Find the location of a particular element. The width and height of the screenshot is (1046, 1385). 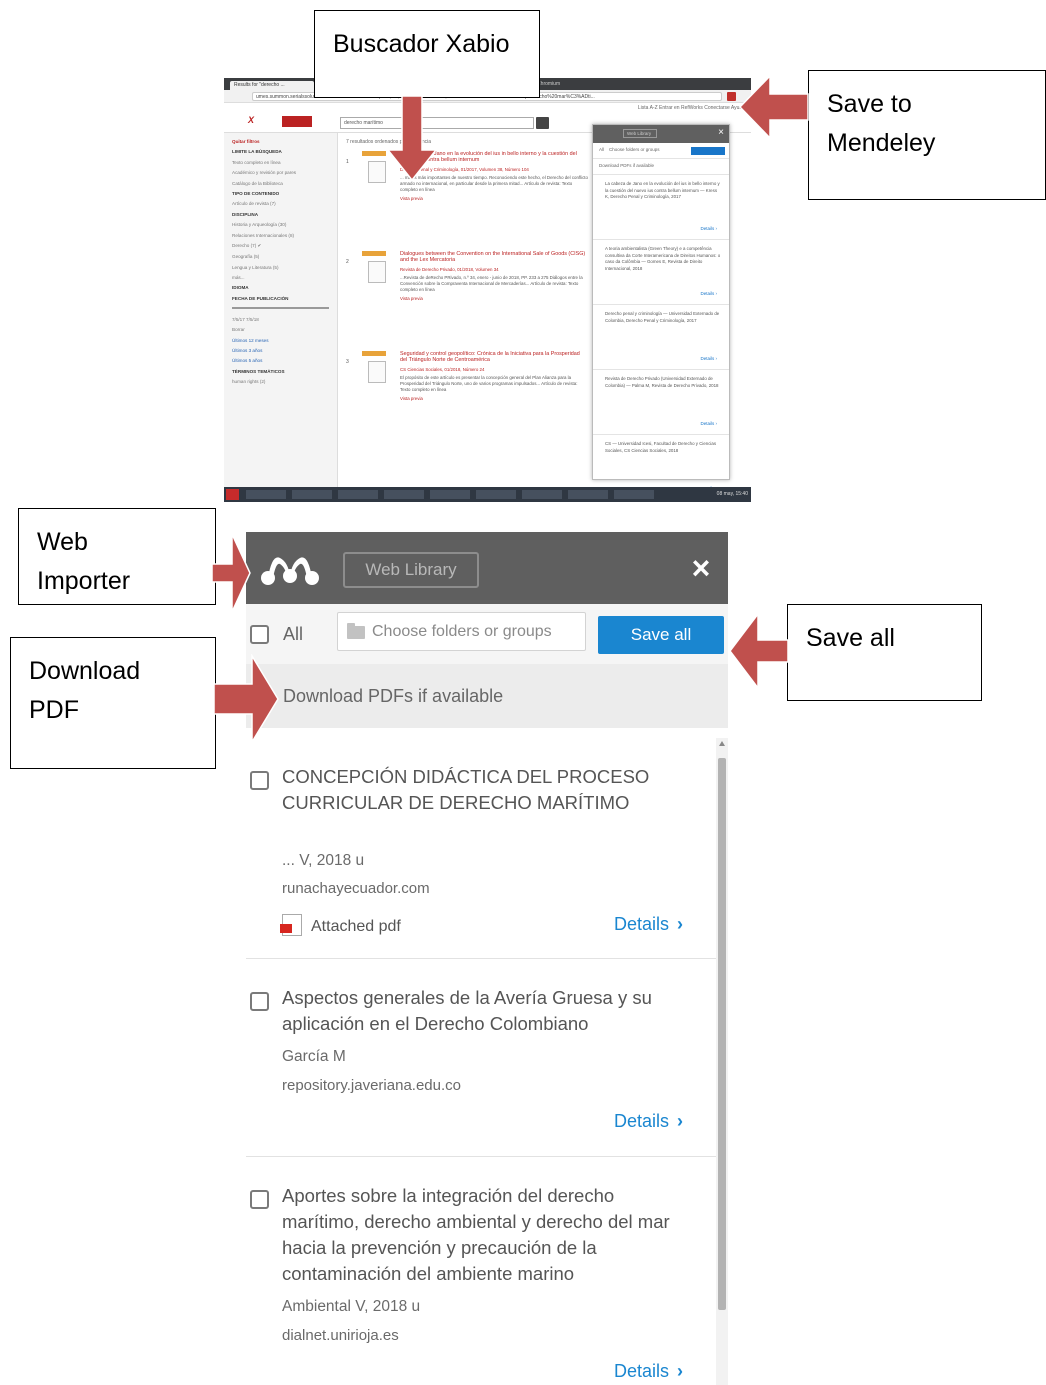

callout-text: Download is located at coordinates (85, 671).